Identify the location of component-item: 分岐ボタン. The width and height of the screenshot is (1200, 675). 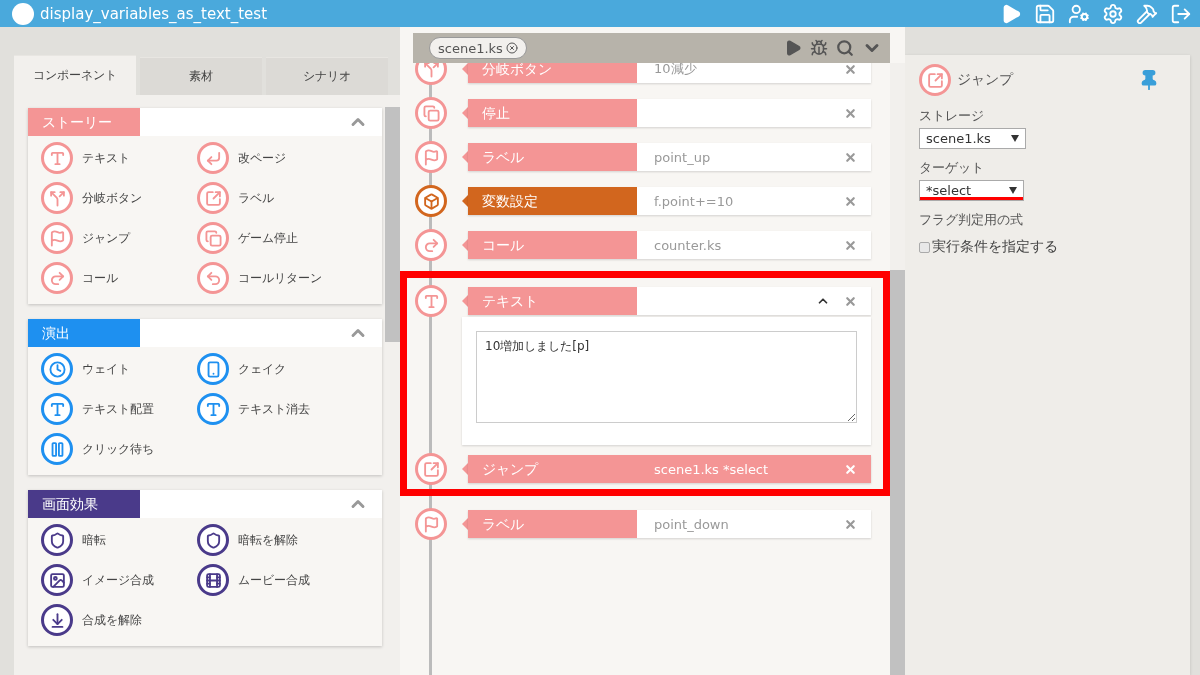
(119, 198).